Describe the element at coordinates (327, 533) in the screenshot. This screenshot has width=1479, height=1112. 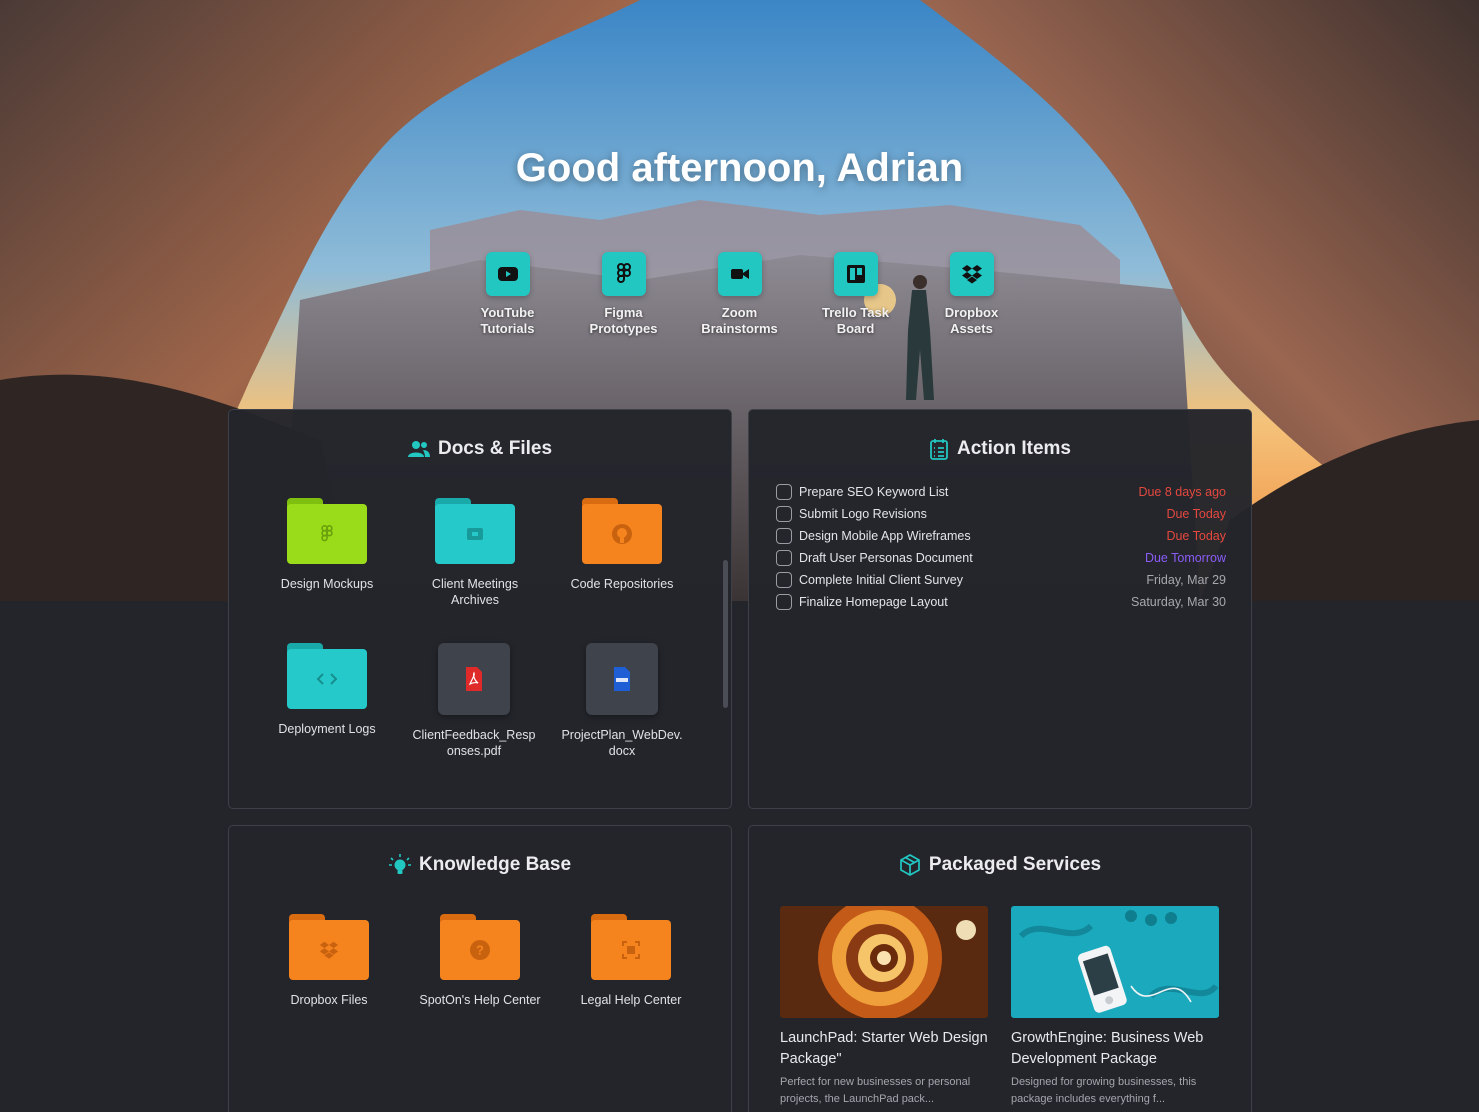
I see `figma-icon` at that location.